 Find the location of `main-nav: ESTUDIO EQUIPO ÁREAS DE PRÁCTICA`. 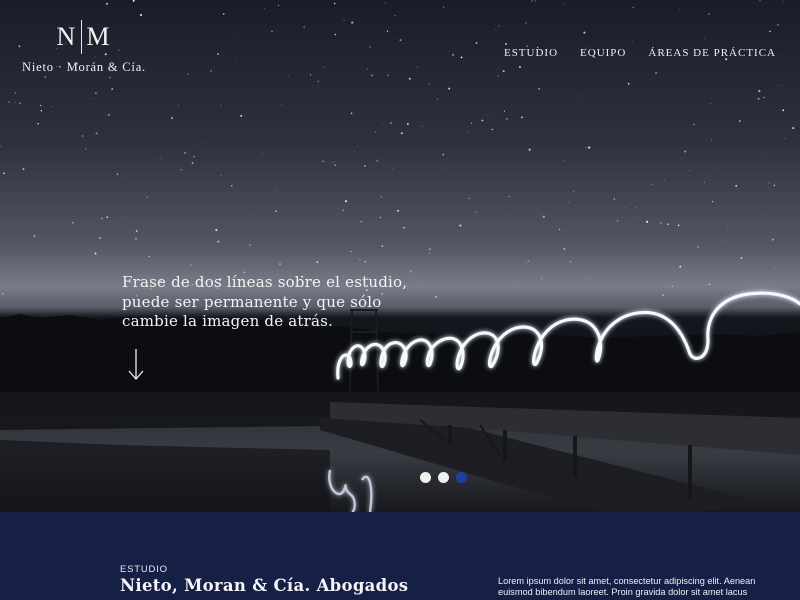

main-nav: ESTUDIO EQUIPO ÁREAS DE PRÁCTICA is located at coordinates (640, 53).